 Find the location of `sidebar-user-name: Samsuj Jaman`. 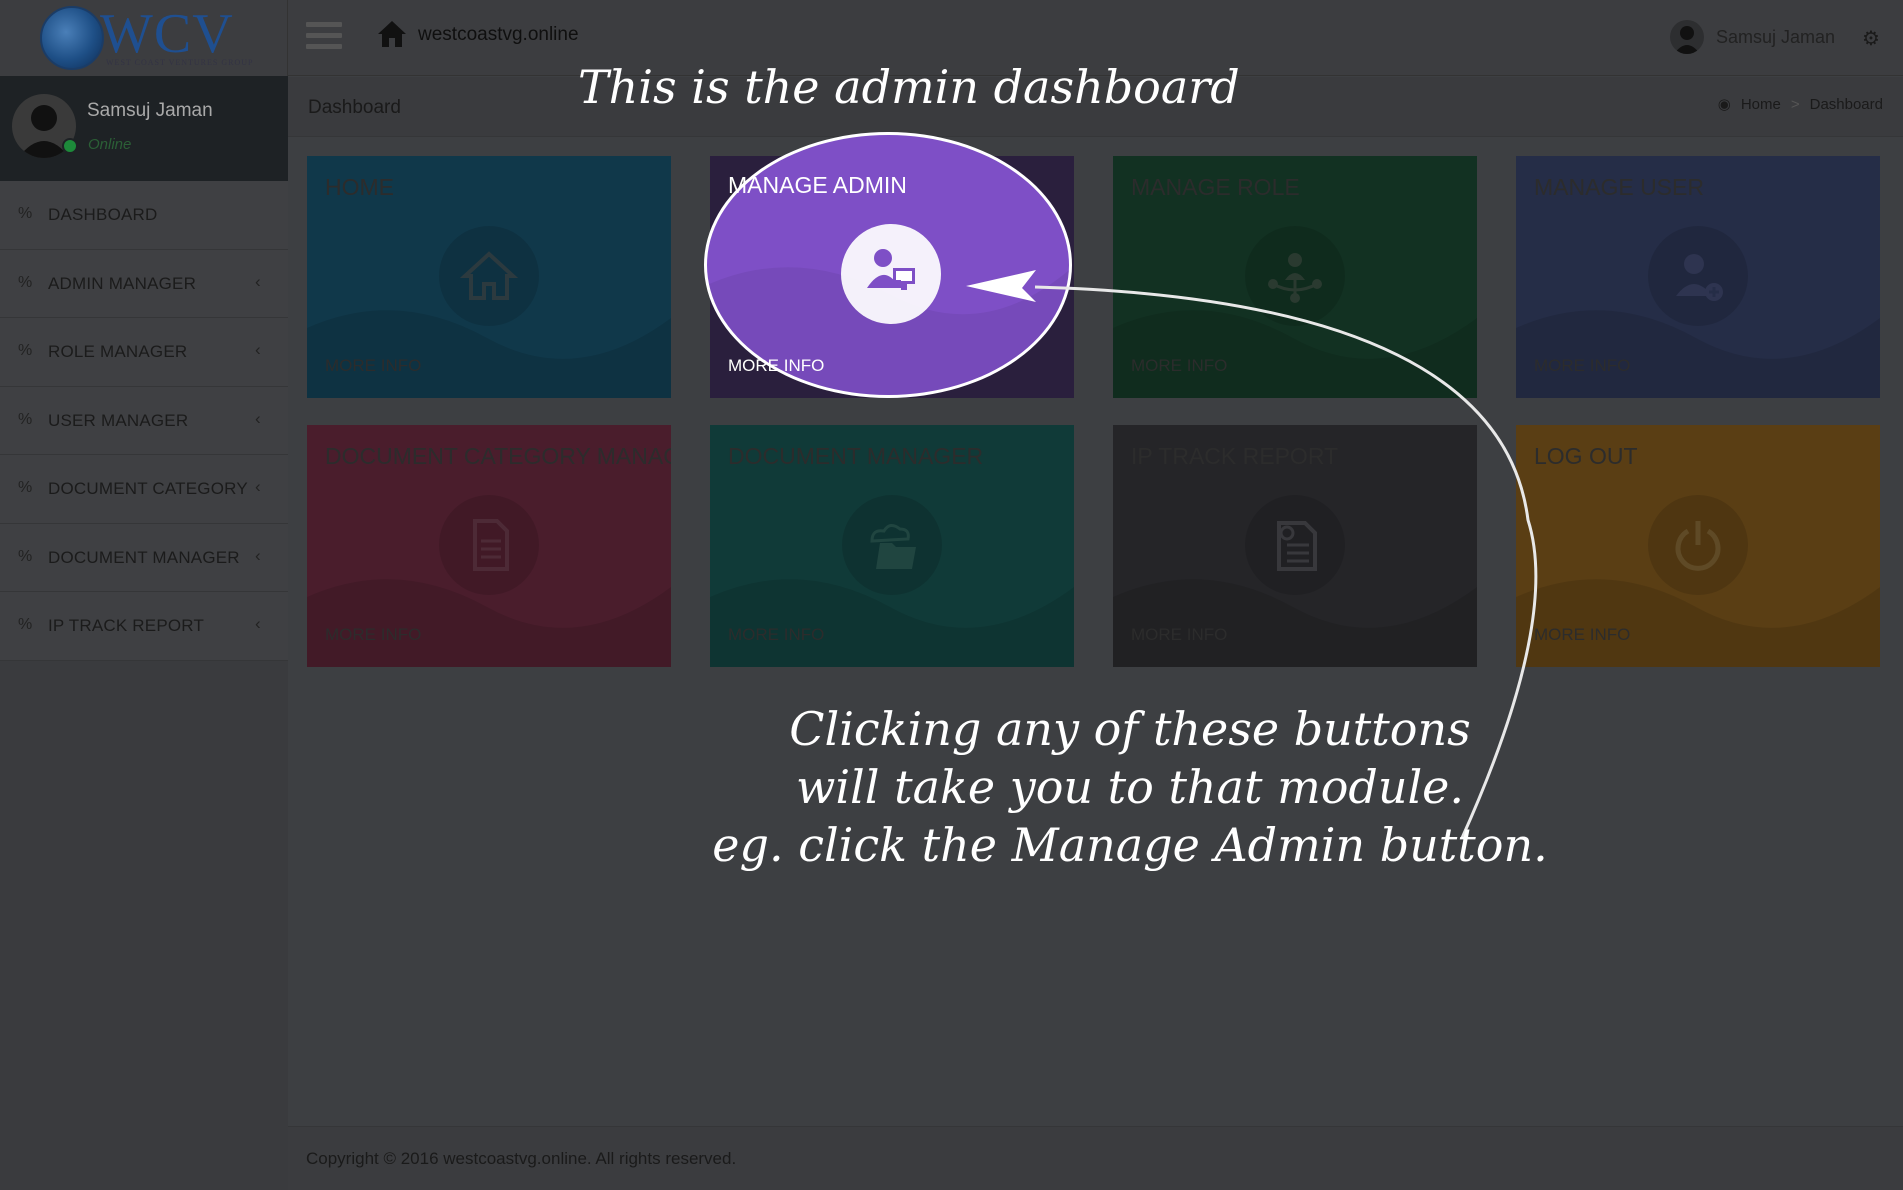

sidebar-user-name: Samsuj Jaman is located at coordinates (150, 110).